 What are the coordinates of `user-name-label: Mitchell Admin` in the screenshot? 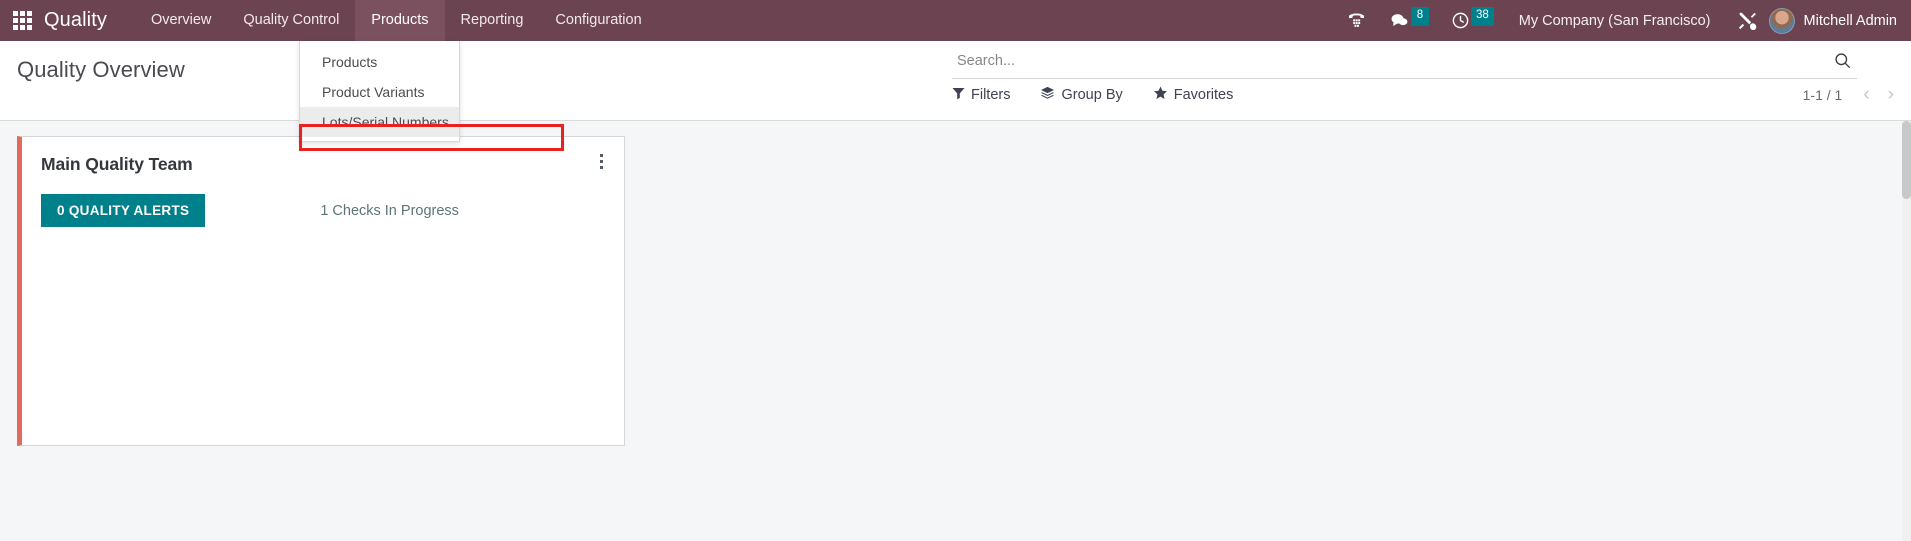 It's located at (1850, 20).